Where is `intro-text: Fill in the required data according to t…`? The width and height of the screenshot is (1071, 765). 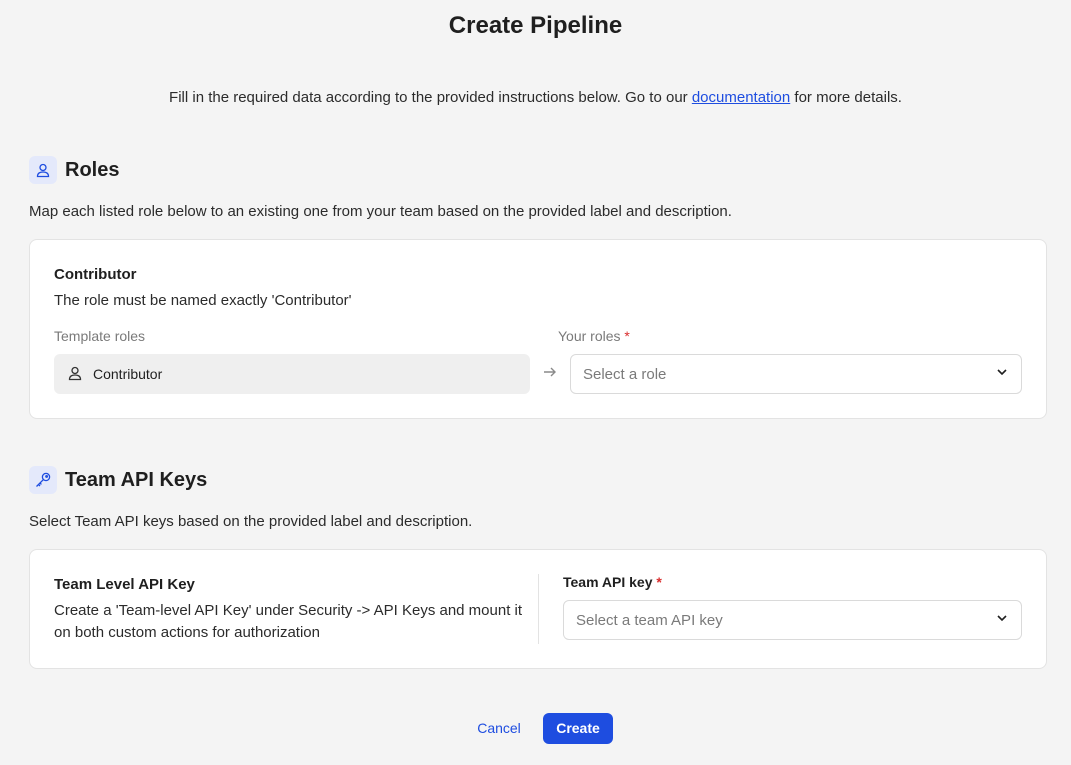 intro-text: Fill in the required data according to t… is located at coordinates (535, 97).